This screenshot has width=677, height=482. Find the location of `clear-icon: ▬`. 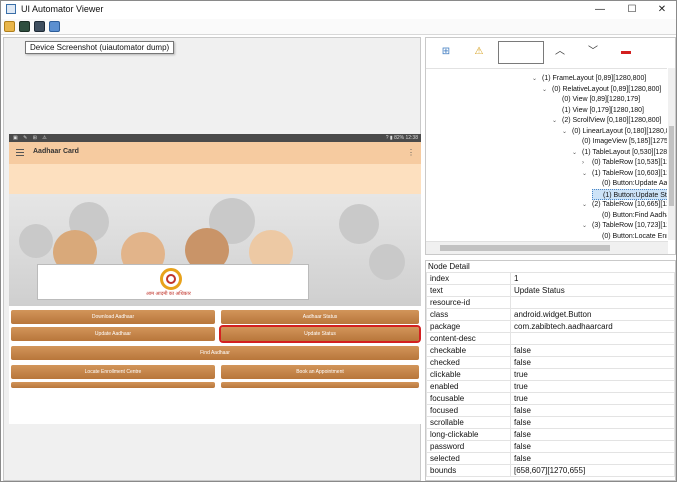

clear-icon: ▬ is located at coordinates (626, 52).